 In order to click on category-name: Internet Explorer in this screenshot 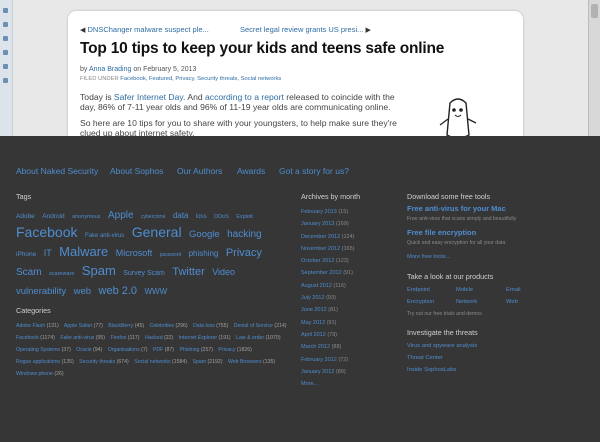, I will do `click(198, 338)`.